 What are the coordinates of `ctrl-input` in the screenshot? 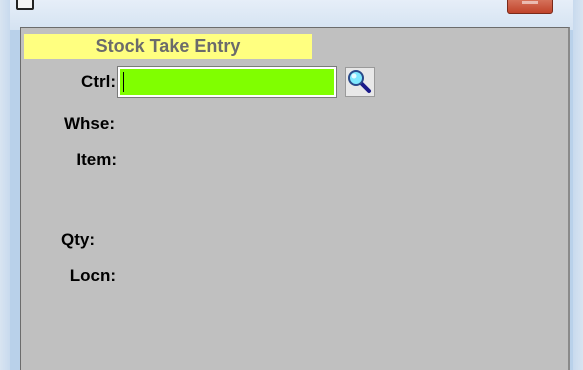 It's located at (227, 82).